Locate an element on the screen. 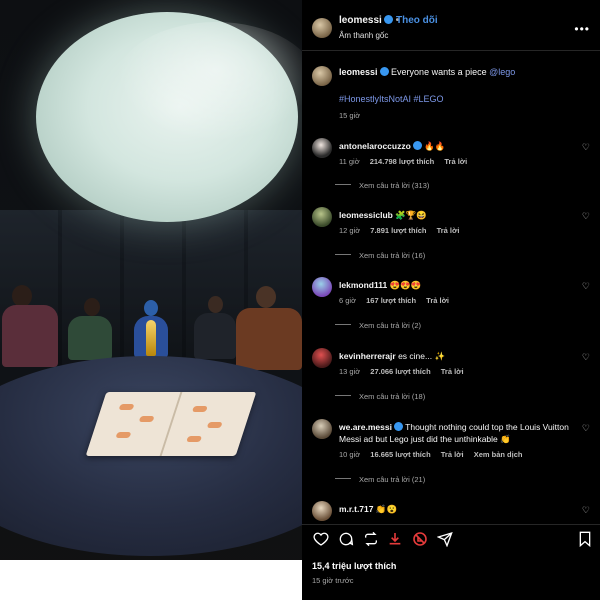  view-replies-button: Xem câu trả lời (2) is located at coordinates (378, 325).